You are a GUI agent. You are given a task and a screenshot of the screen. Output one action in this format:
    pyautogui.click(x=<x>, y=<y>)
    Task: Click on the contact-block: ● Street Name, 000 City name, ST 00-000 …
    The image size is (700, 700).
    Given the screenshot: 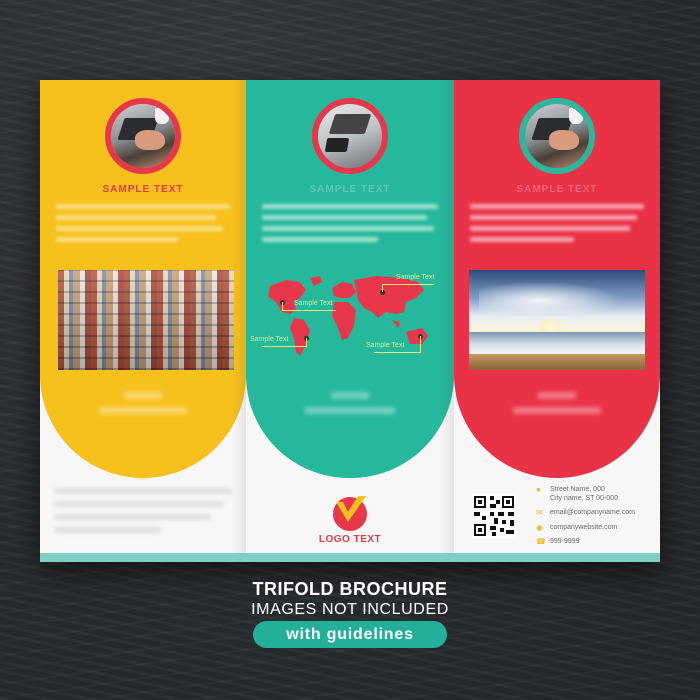 What is the action you would take?
    pyautogui.click(x=594, y=519)
    